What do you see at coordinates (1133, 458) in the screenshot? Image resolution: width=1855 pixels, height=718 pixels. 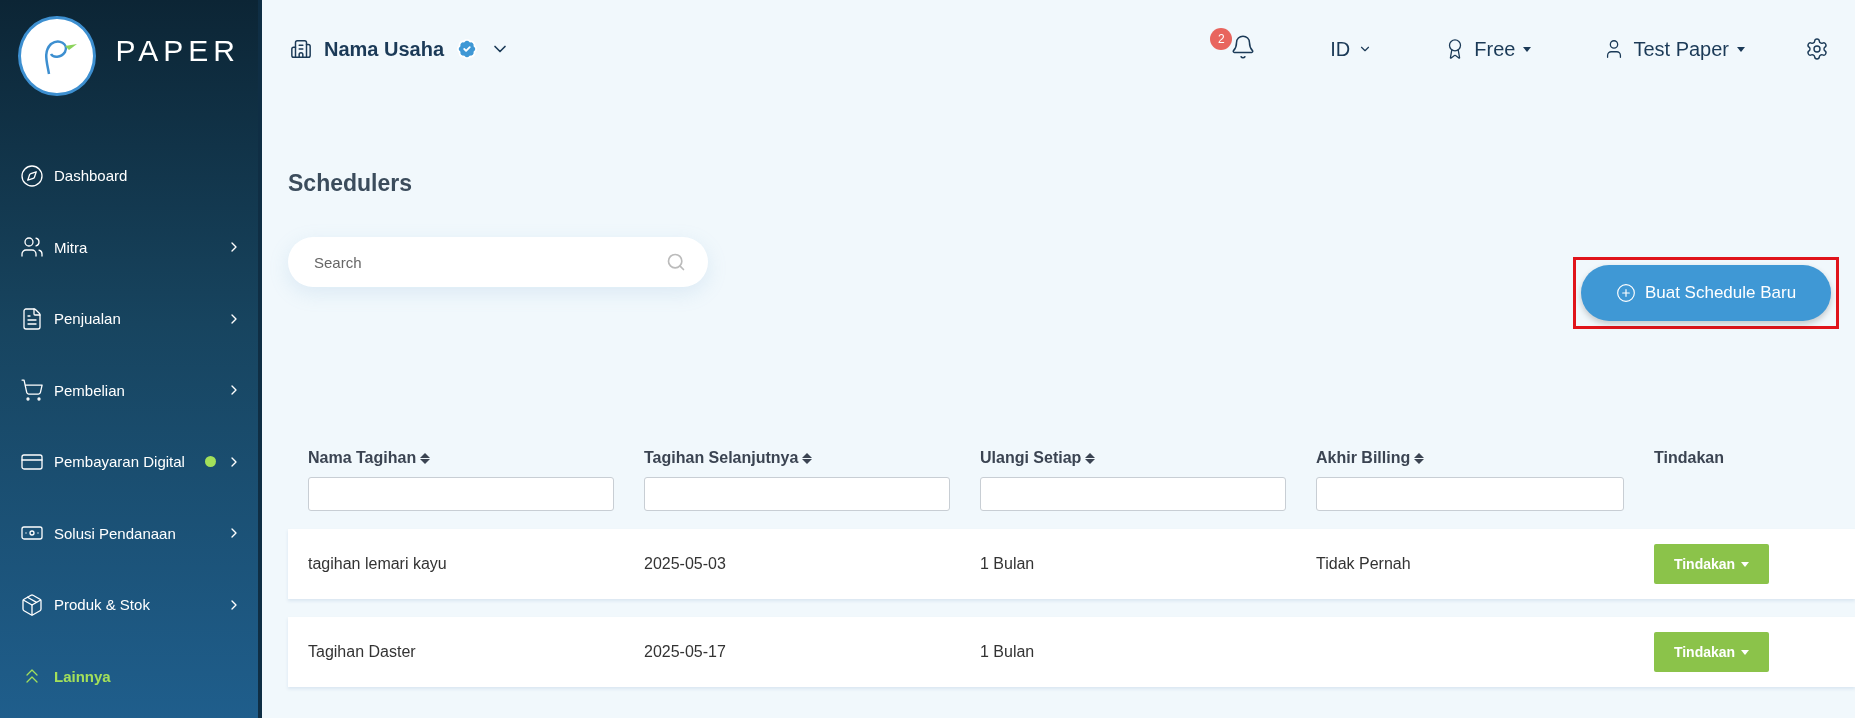 I see `column-header: Ulangi Setiap` at bounding box center [1133, 458].